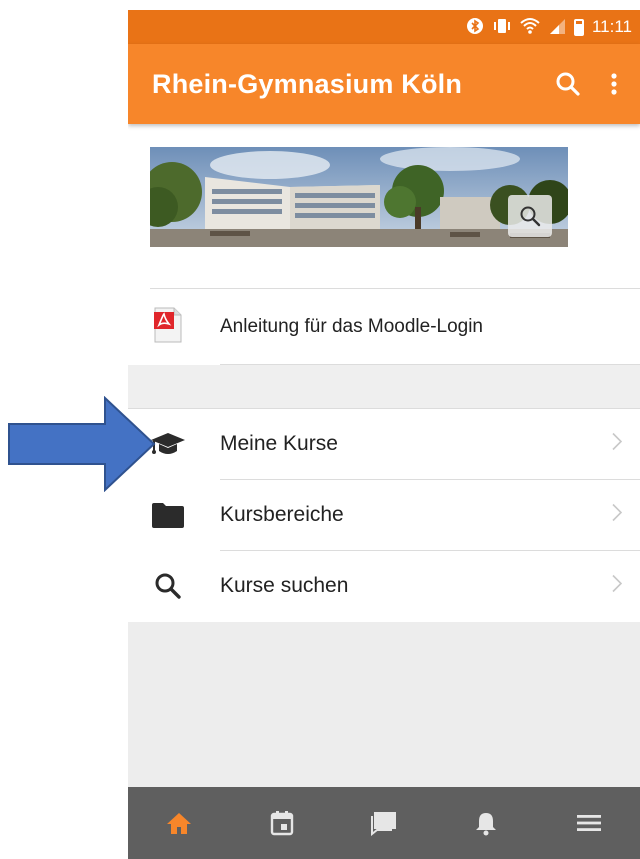 Image resolution: width=640 pixels, height=859 pixels. I want to click on app-title: Rhein-Gymnasium Köln, so click(307, 83).